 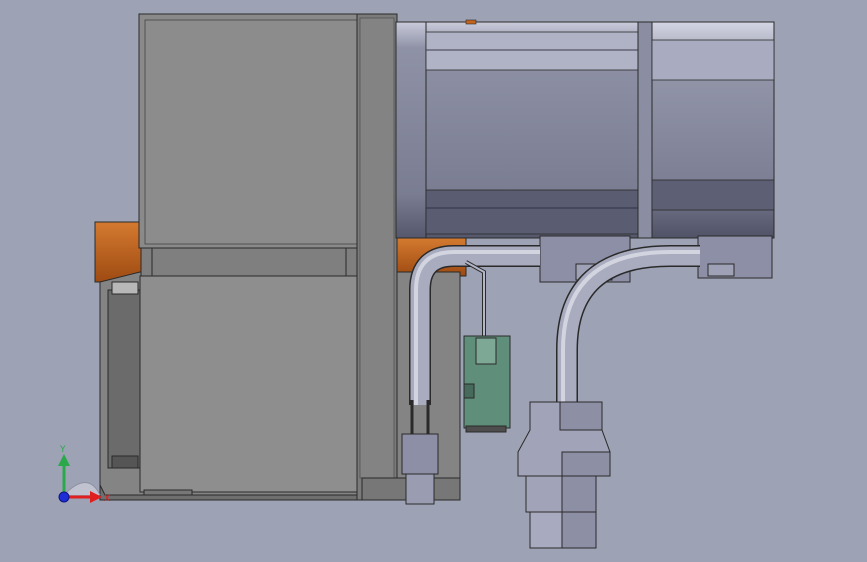 What do you see at coordinates (64, 497) in the screenshot?
I see `z-axis-origin` at bounding box center [64, 497].